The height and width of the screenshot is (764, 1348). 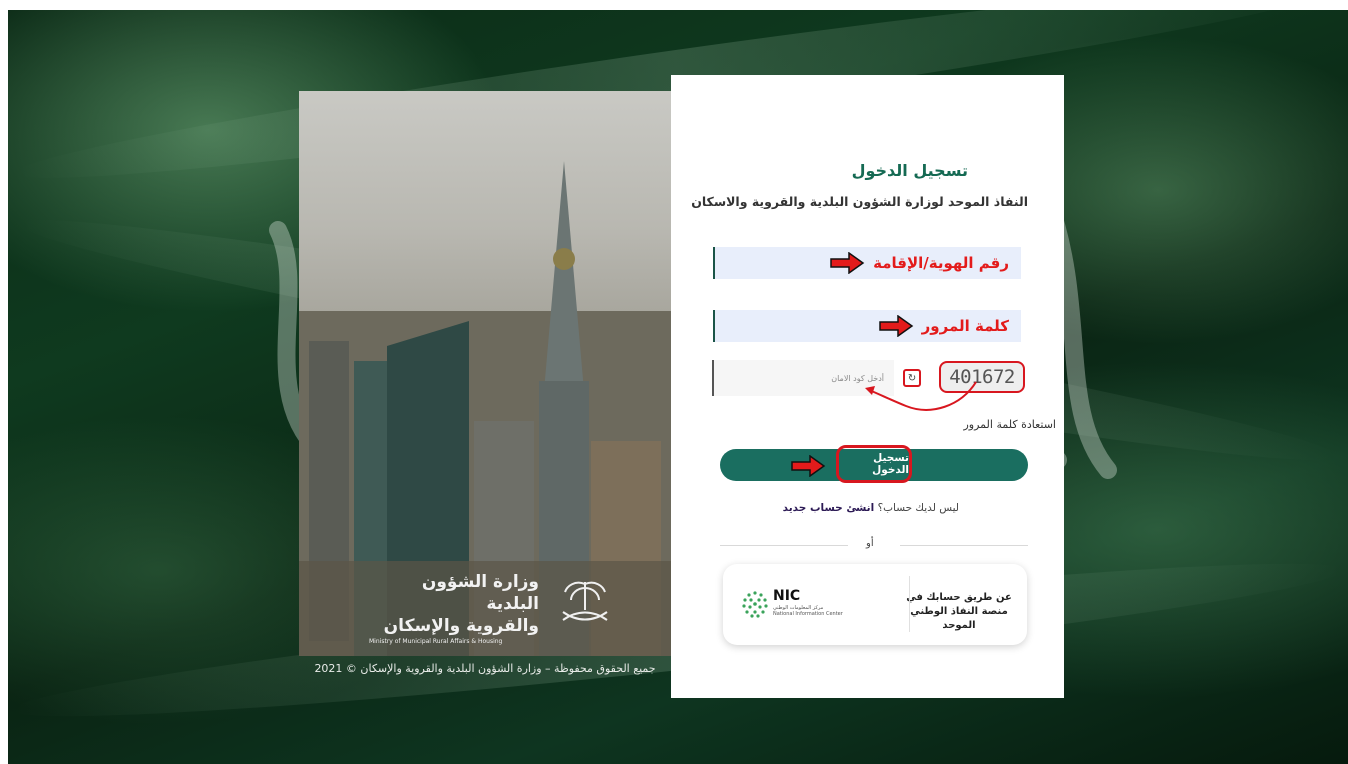 What do you see at coordinates (461, 626) in the screenshot?
I see `ministry-logo-ar-line2: والقروية والإسكان` at bounding box center [461, 626].